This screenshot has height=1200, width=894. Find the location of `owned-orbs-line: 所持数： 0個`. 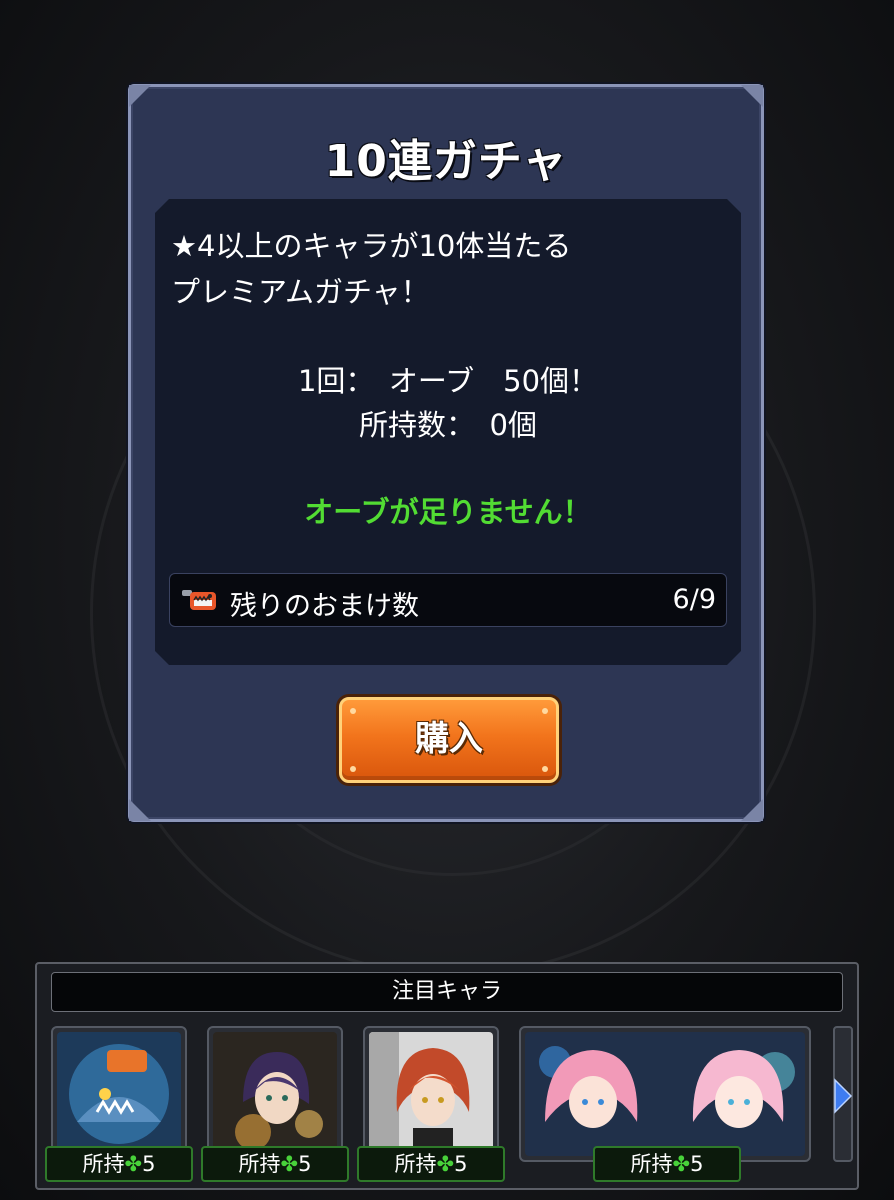

owned-orbs-line: 所持数： 0個 is located at coordinates (448, 425).